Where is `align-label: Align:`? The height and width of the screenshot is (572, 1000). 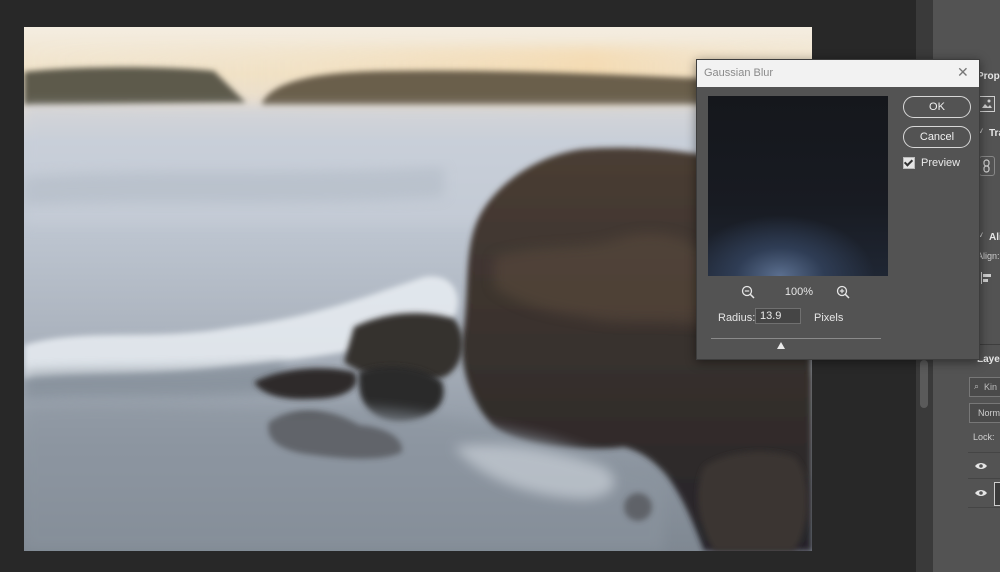 align-label: Align: is located at coordinates (988, 256).